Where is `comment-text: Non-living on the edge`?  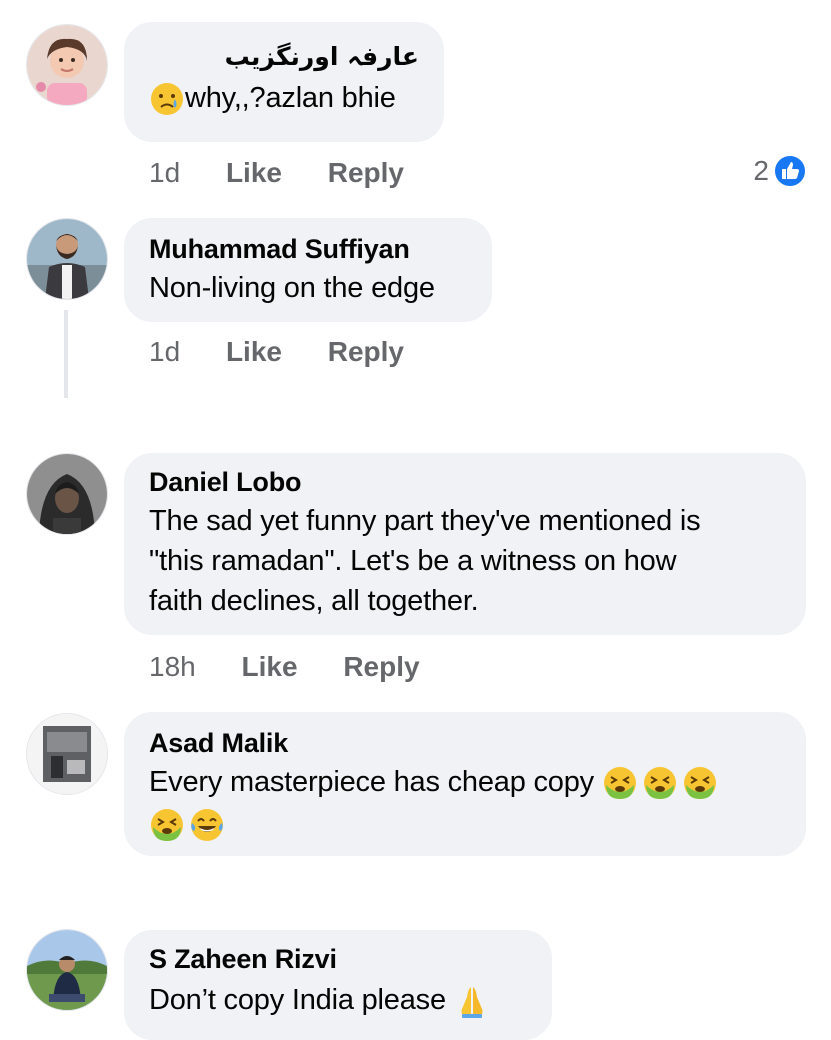 comment-text: Non-living on the edge is located at coordinates (292, 288).